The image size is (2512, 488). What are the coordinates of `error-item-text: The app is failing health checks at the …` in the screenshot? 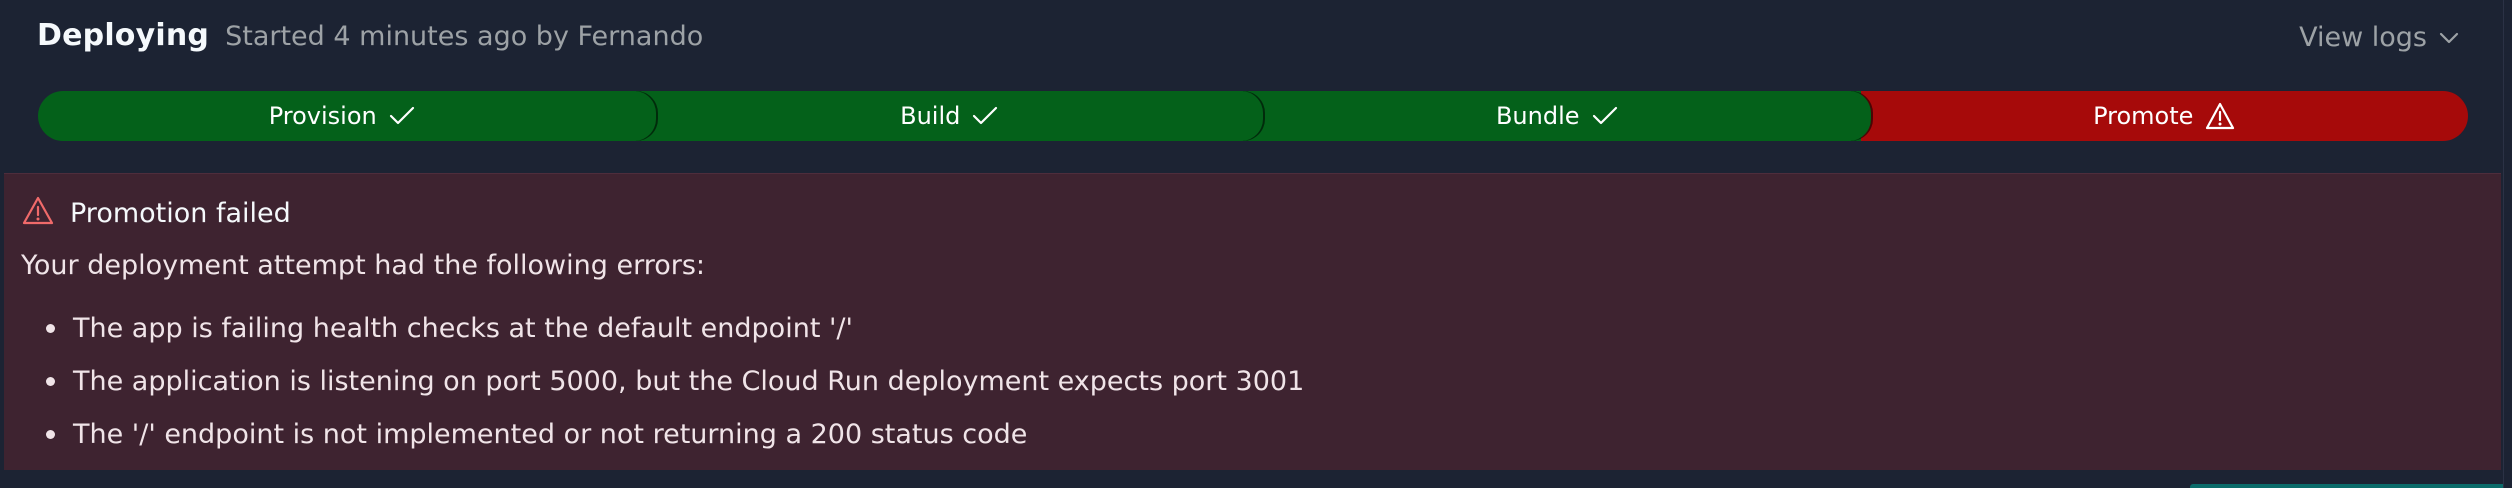 It's located at (463, 328).